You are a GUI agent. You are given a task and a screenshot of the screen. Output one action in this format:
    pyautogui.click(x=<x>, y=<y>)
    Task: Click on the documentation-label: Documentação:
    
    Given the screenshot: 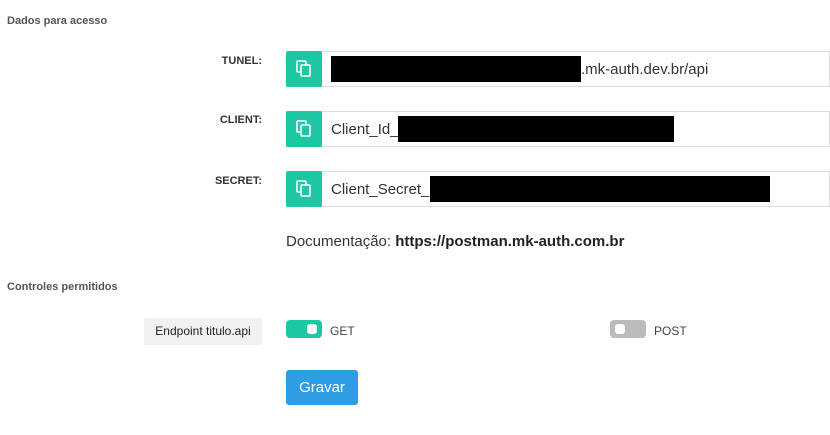 What is the action you would take?
    pyautogui.click(x=339, y=241)
    